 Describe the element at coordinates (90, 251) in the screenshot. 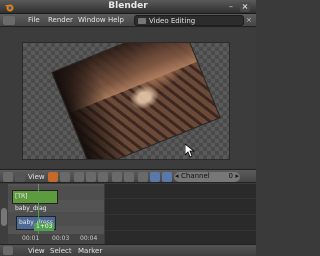

I see `menu-marker: Marker` at that location.